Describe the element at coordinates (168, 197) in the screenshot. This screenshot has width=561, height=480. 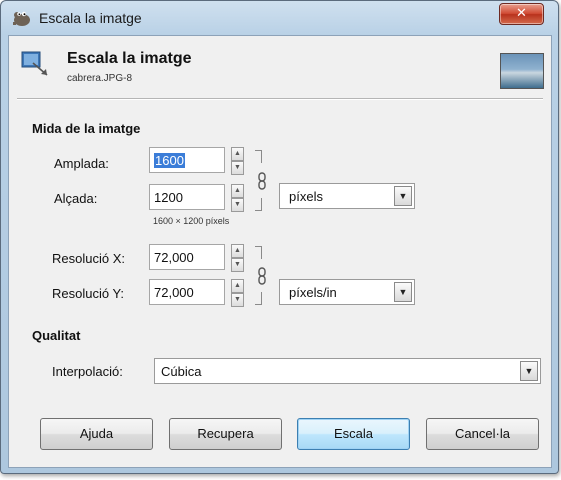
I see `height-value: 1200` at that location.